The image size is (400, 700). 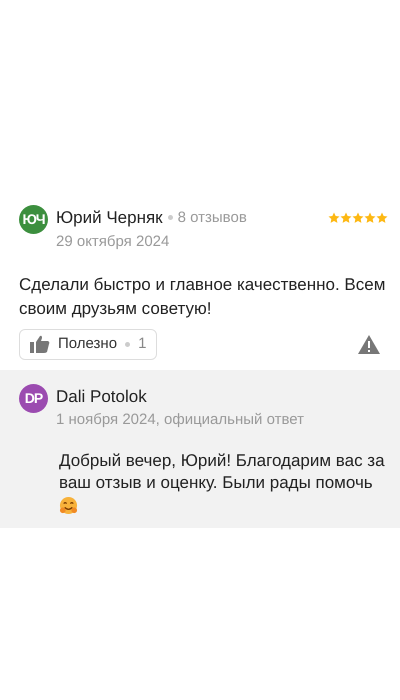 I want to click on company-avatar: DP, so click(x=33, y=398).